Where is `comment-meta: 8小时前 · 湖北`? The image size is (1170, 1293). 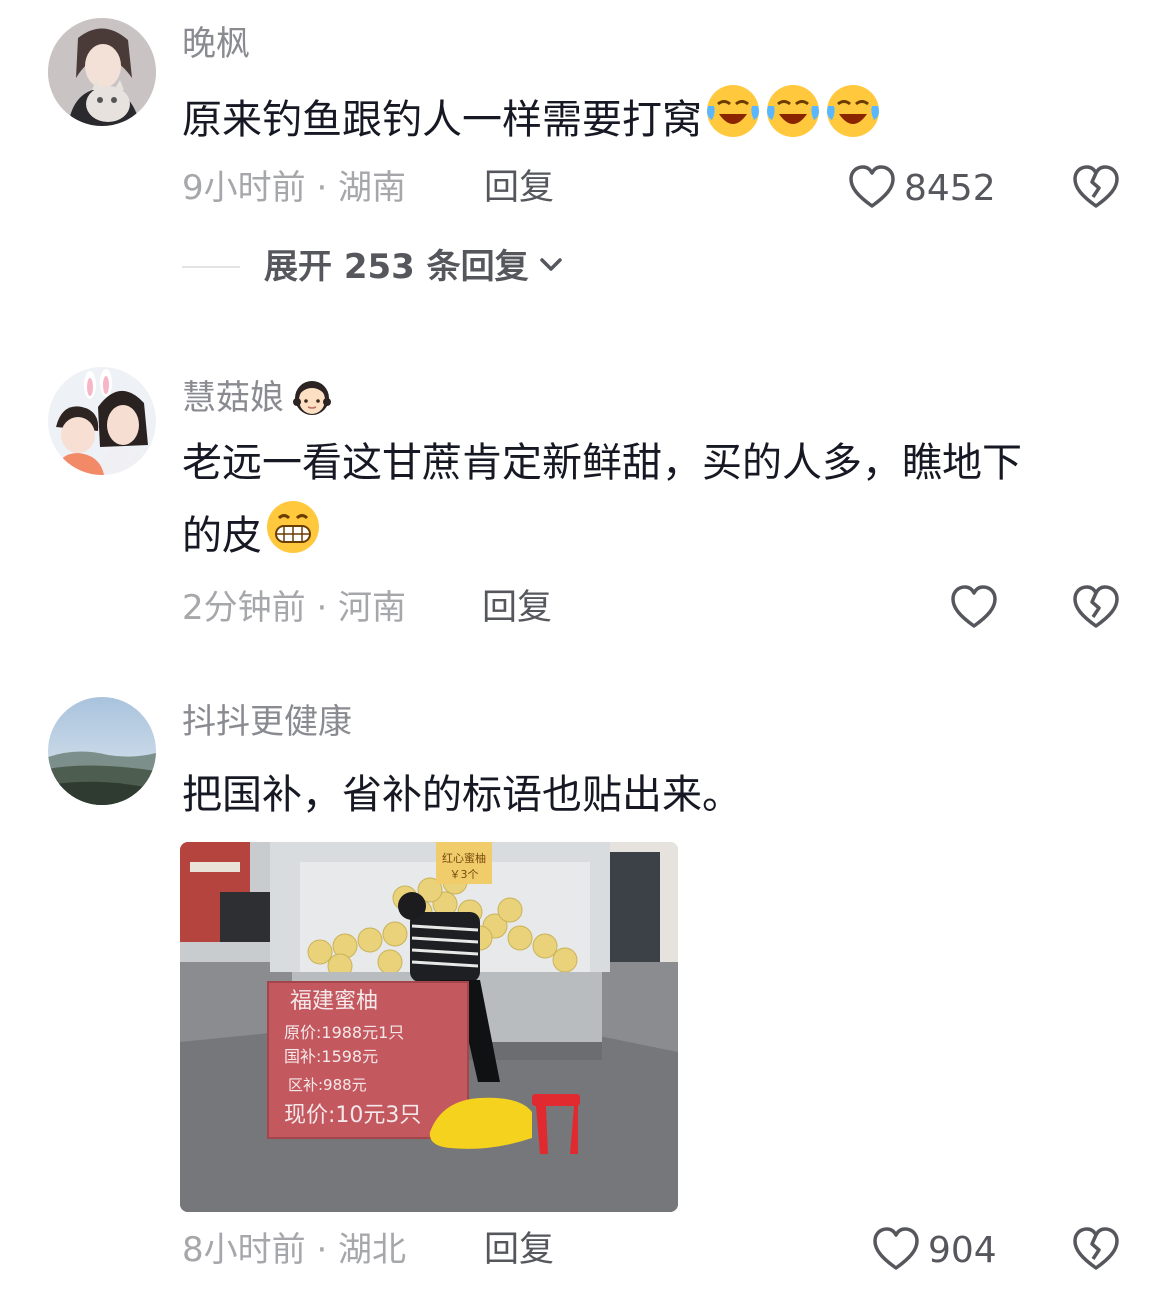
comment-meta: 8小时前 · 湖北 is located at coordinates (294, 1250).